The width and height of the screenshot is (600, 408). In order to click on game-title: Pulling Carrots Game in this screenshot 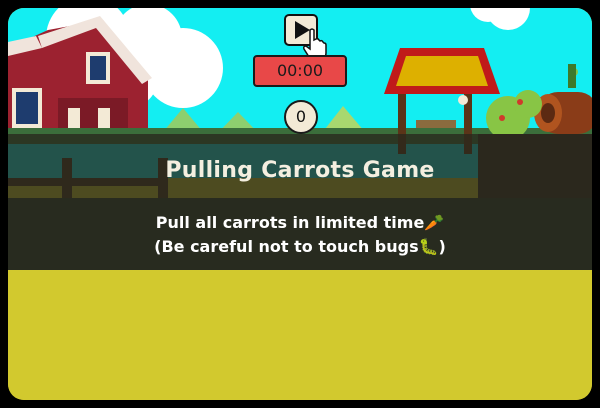, I will do `click(300, 170)`.